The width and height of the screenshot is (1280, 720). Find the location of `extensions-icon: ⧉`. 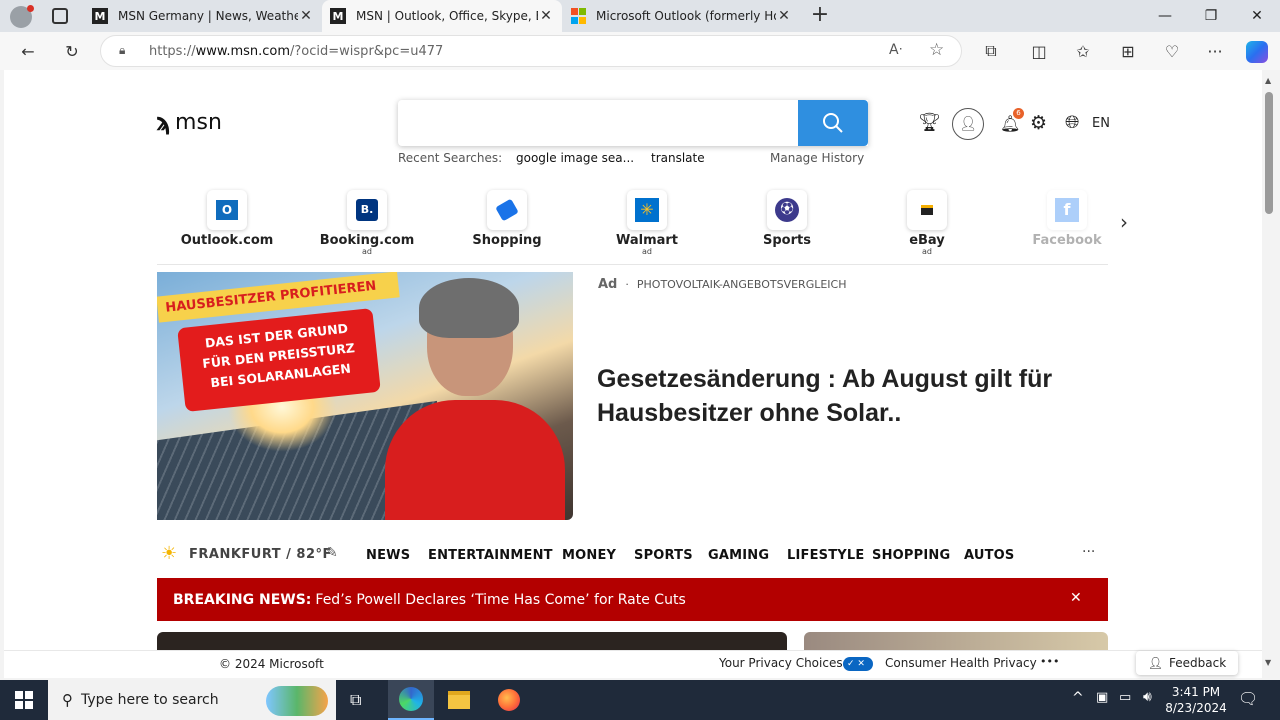

extensions-icon: ⧉ is located at coordinates (991, 51).